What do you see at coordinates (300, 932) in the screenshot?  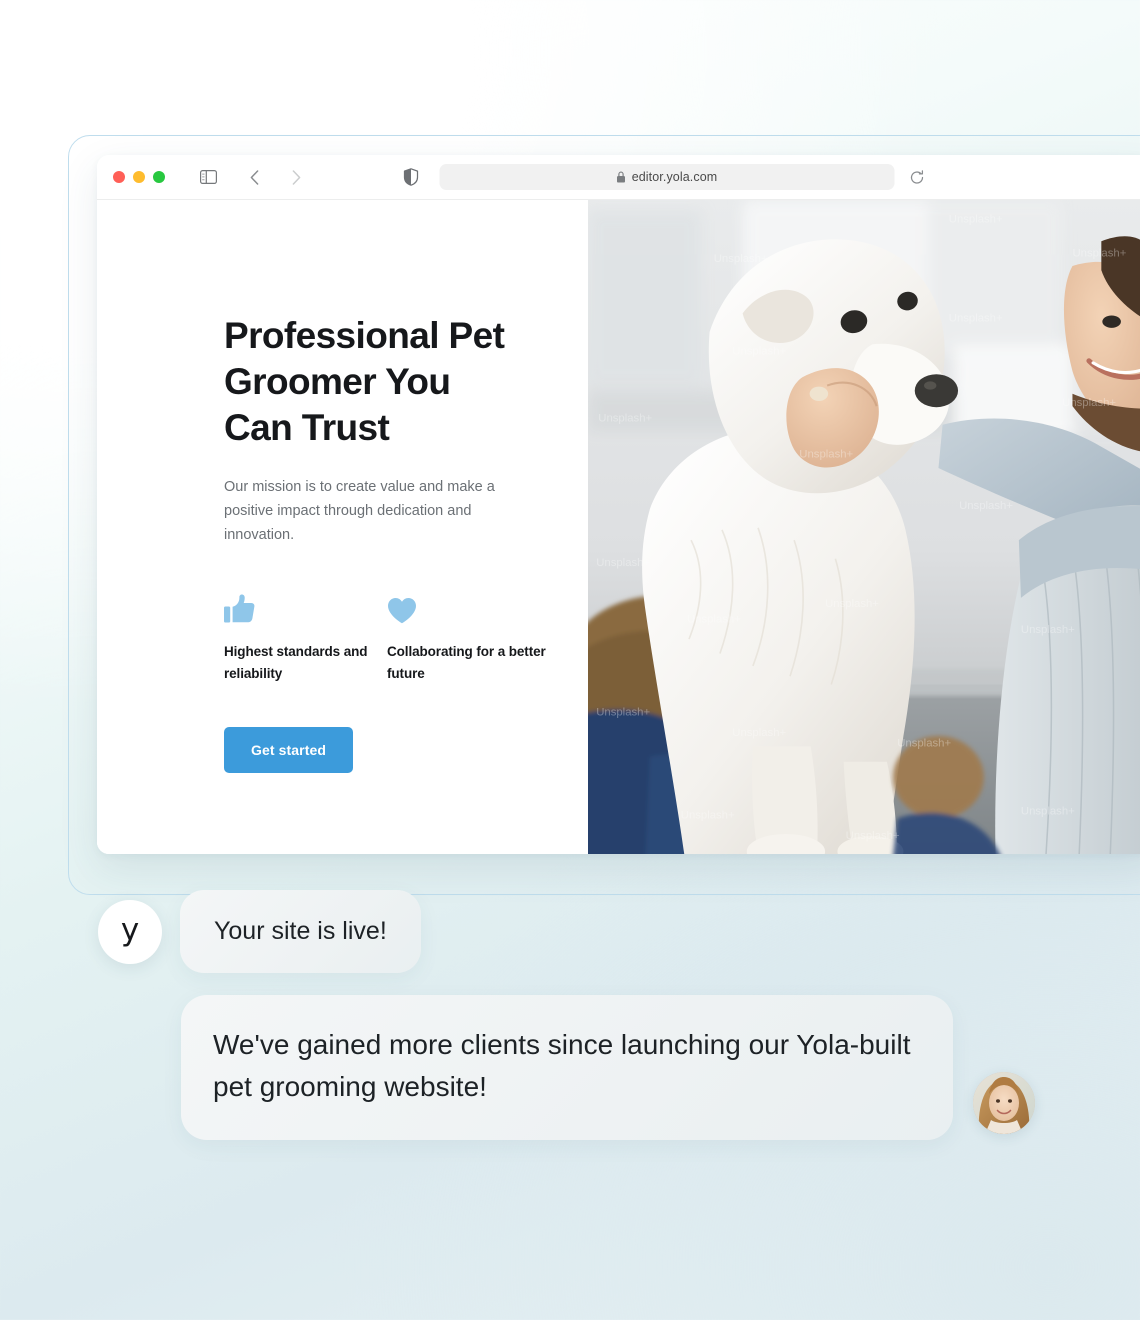 I see `chat-bubble-yola: Your site is live!` at bounding box center [300, 932].